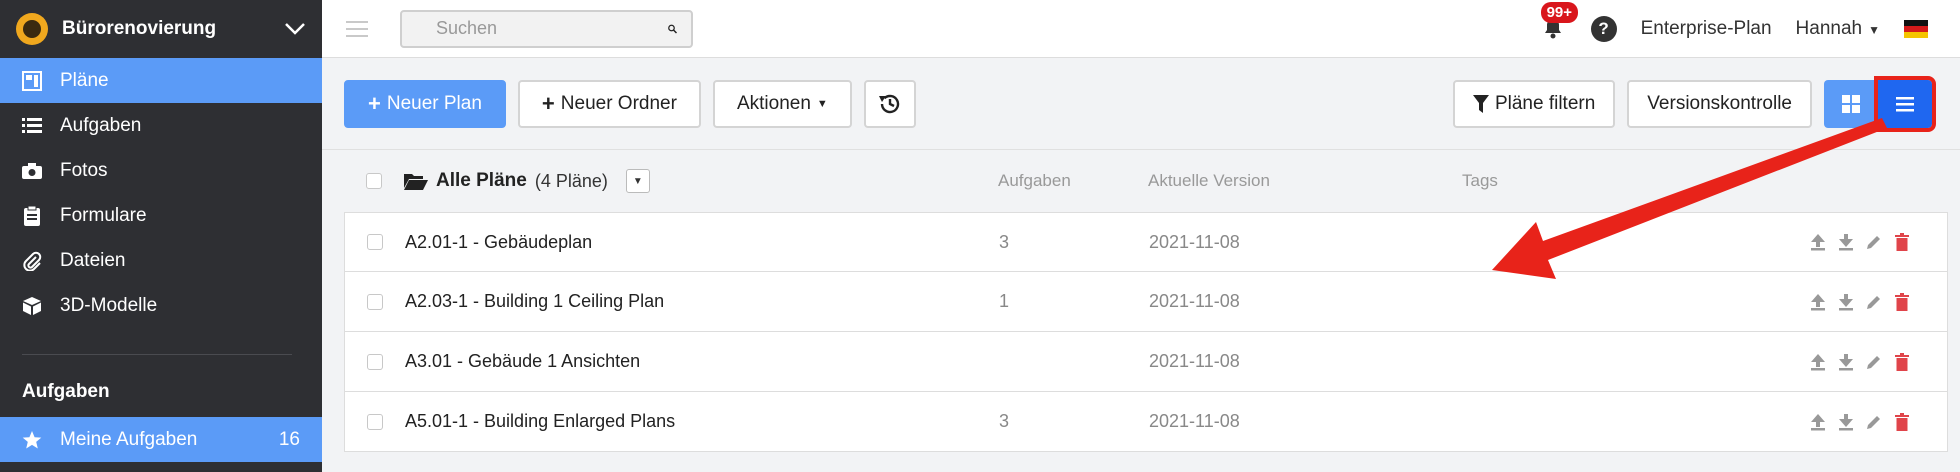 The width and height of the screenshot is (1960, 472). What do you see at coordinates (289, 439) in the screenshot?
I see `task-count: 16` at bounding box center [289, 439].